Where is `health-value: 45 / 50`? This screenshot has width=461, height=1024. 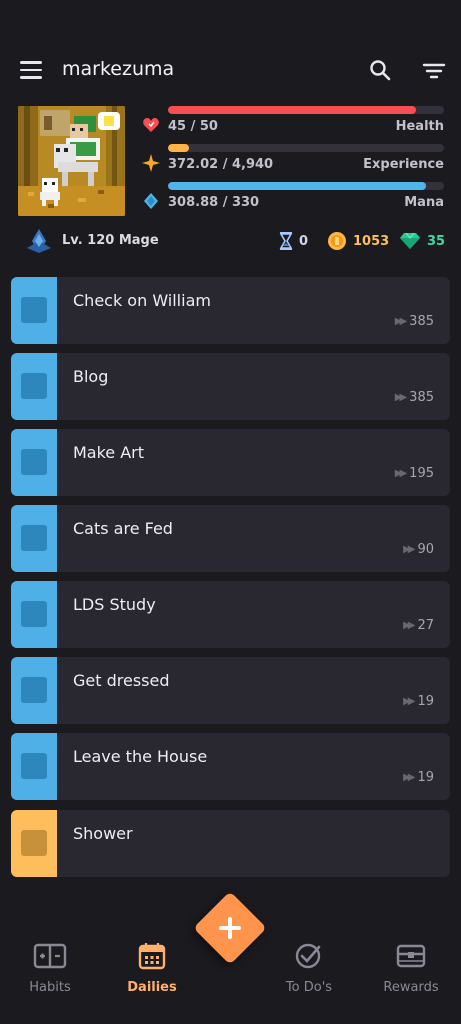 health-value: 45 / 50 is located at coordinates (193, 126).